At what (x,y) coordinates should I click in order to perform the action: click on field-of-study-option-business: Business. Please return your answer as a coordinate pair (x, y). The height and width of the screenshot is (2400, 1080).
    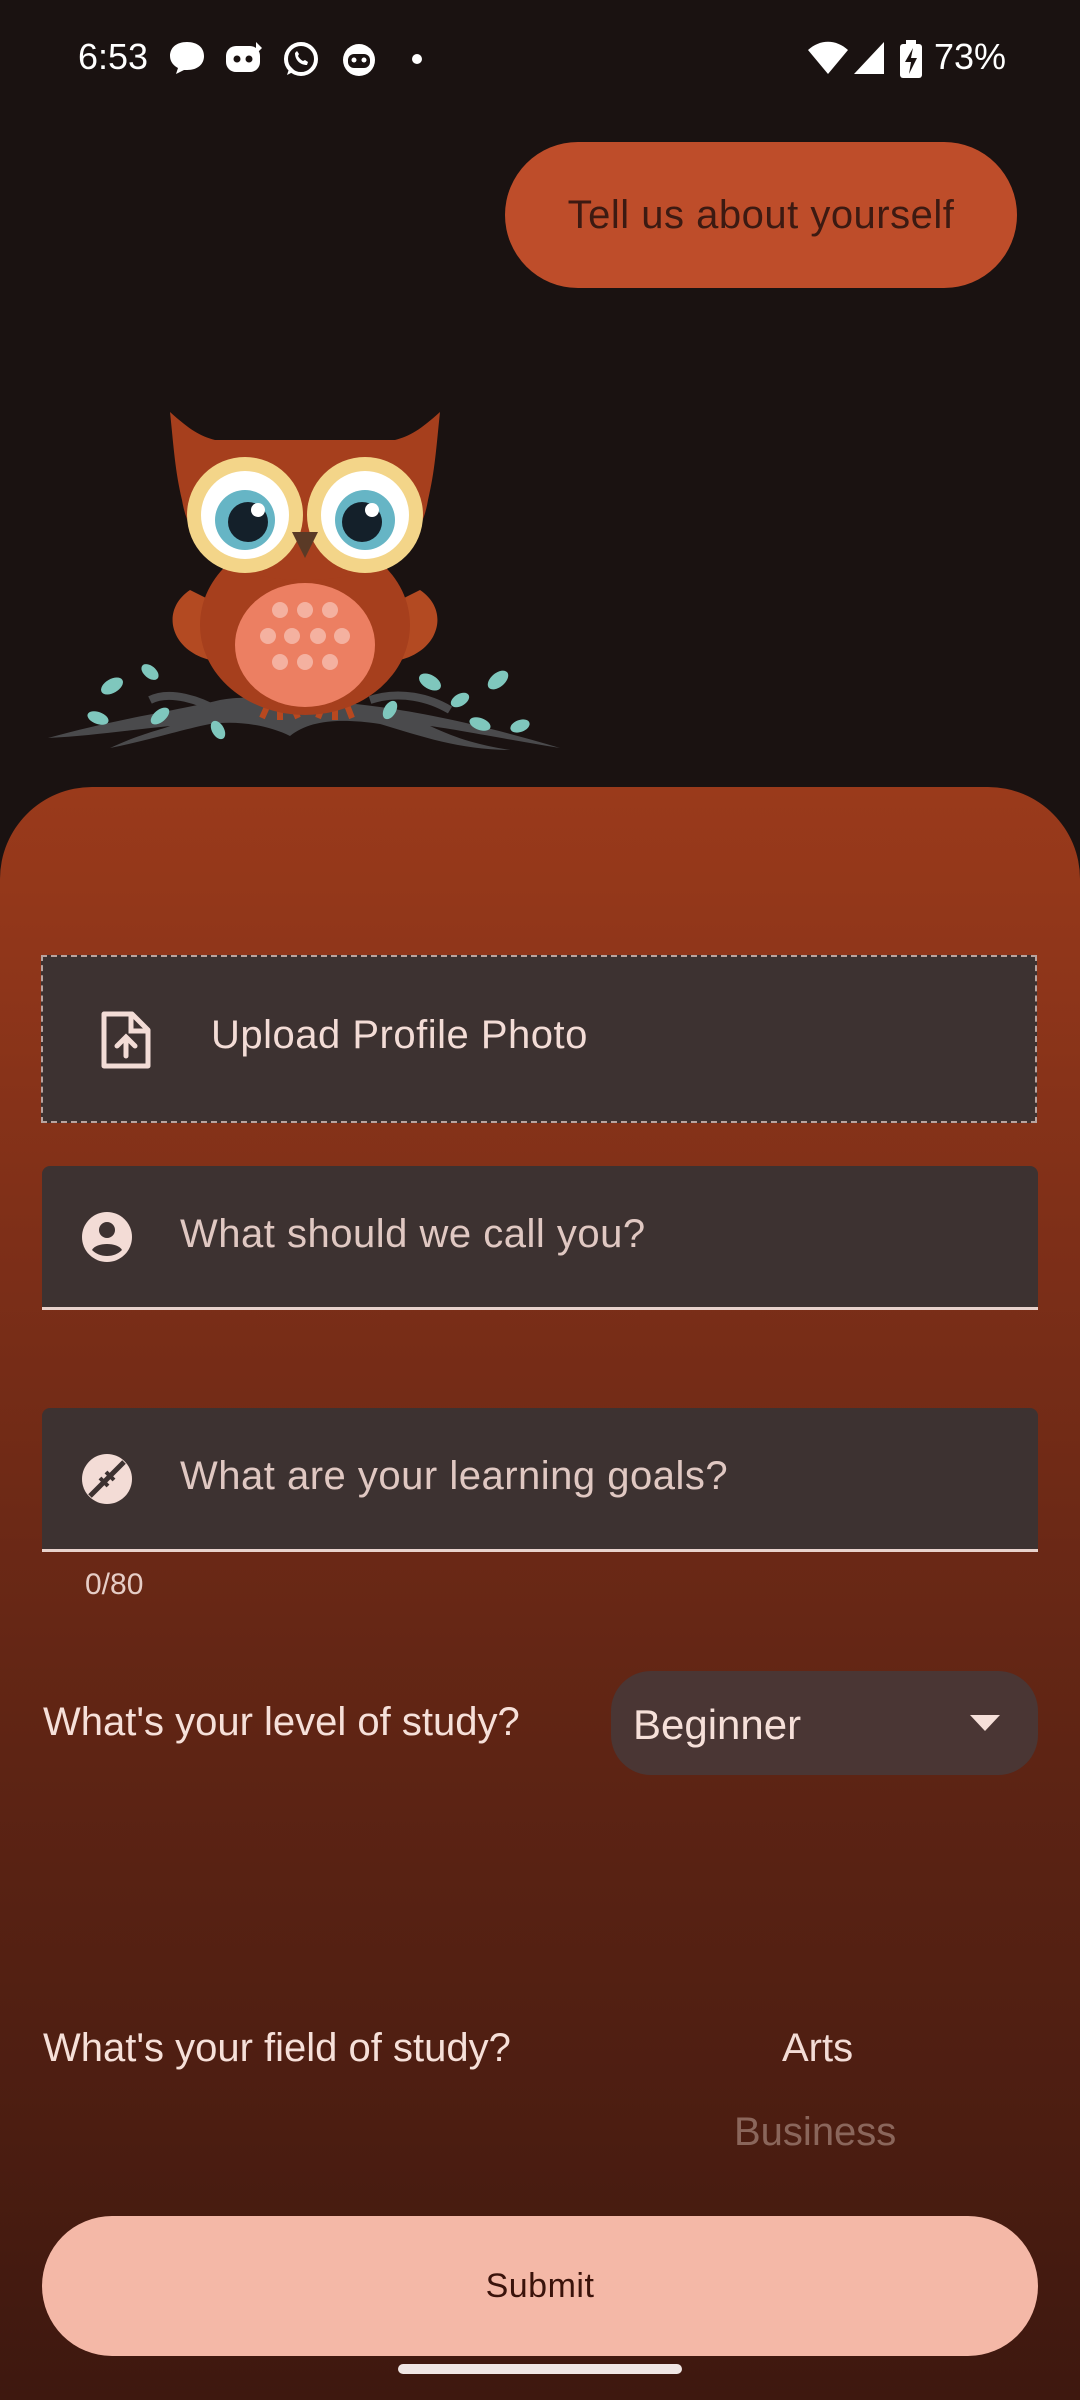
    Looking at the image, I should click on (815, 2132).